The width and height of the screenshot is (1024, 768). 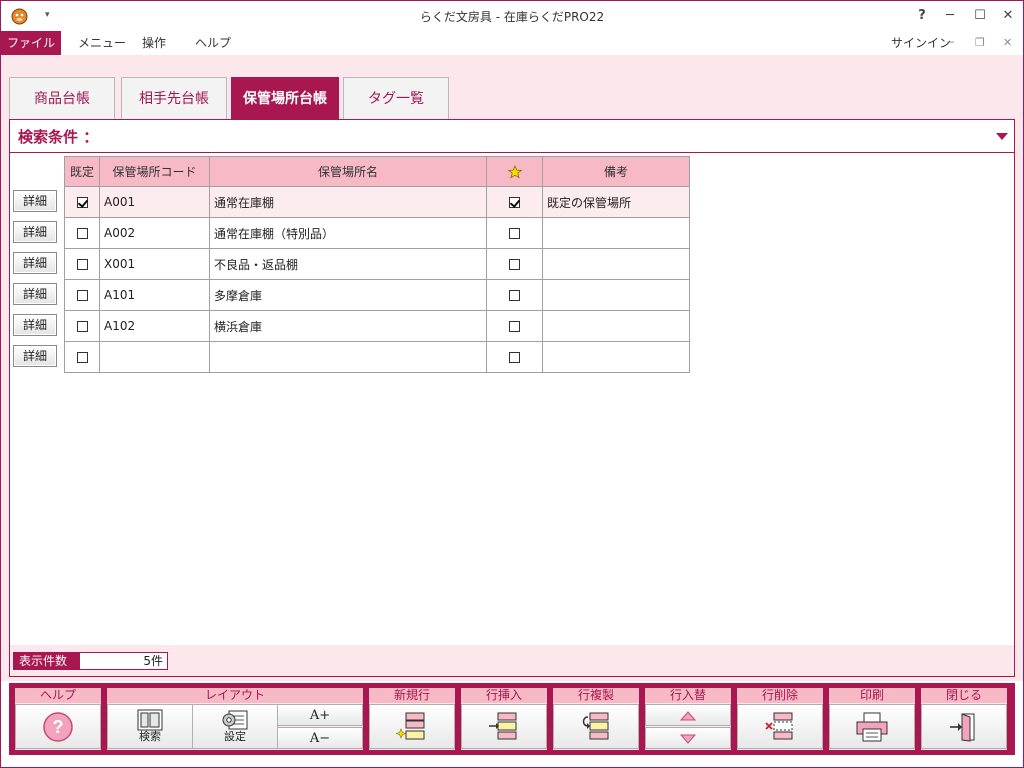 I want to click on table-row: A002 通常在庫棚（特別品）, so click(x=377, y=233).